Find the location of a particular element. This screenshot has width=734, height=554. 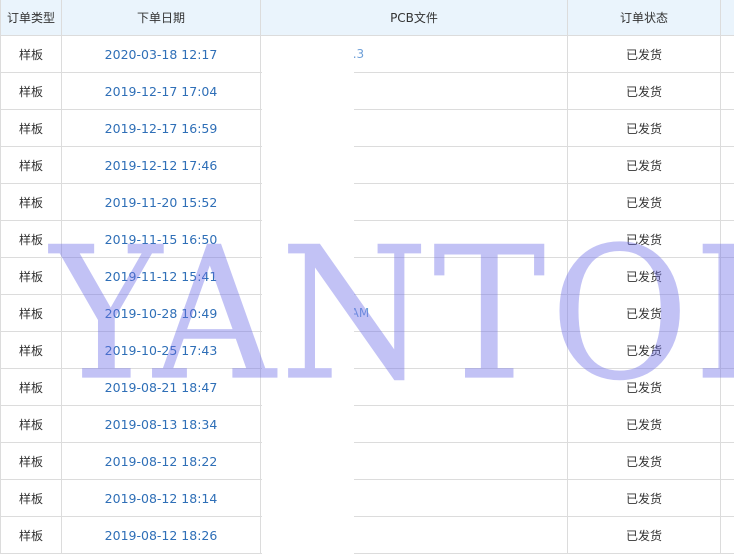

pcb-file-cell: ...191028_CAM is located at coordinates (414, 313).